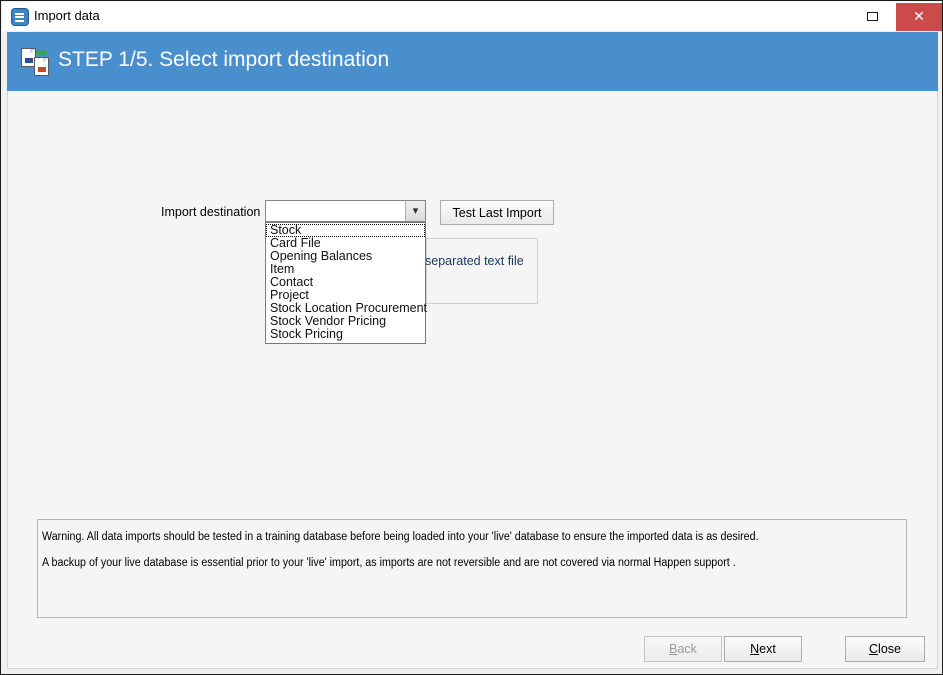  I want to click on close-button-label: lose, so click(889, 649).